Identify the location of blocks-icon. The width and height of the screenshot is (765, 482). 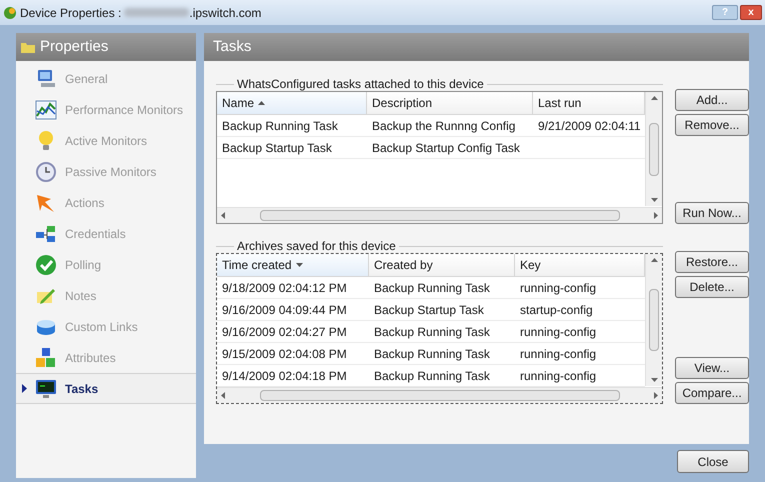
(46, 357).